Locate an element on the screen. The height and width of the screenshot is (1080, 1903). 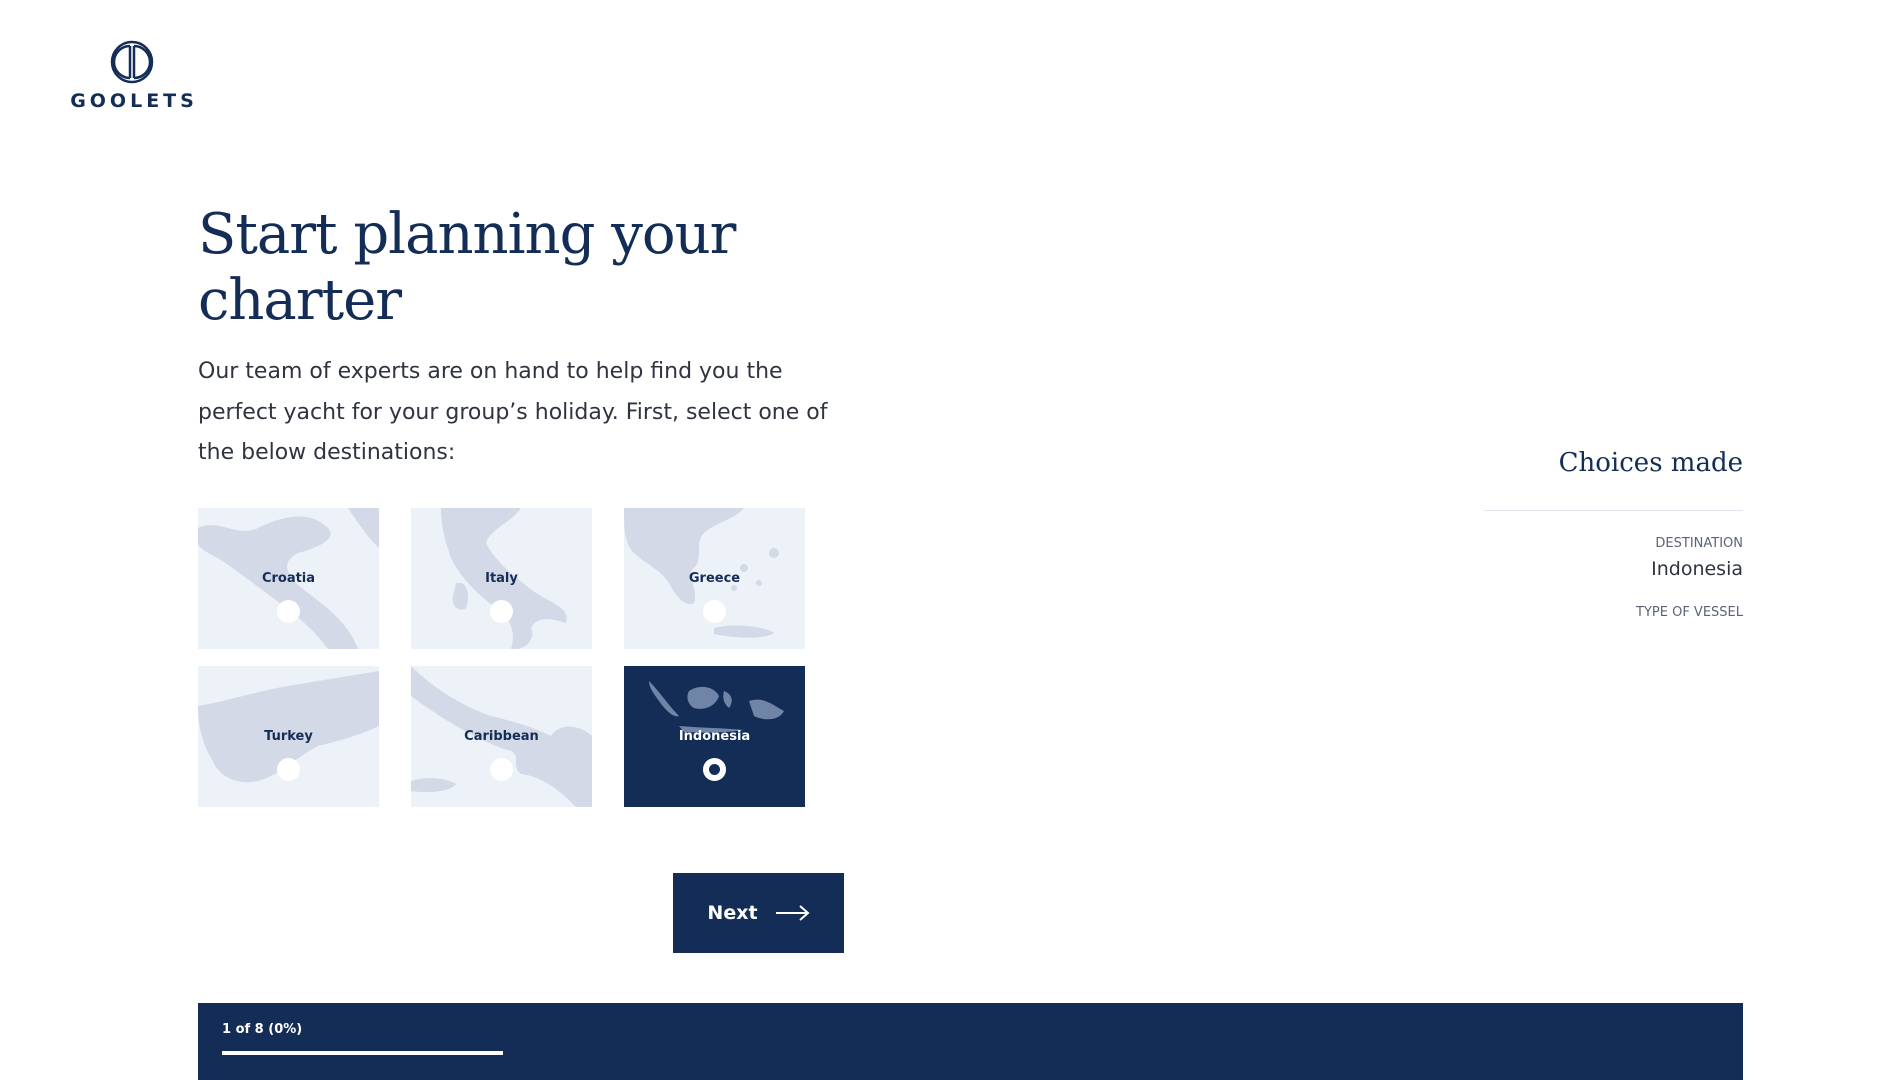
destination-label: Greece is located at coordinates (714, 578).